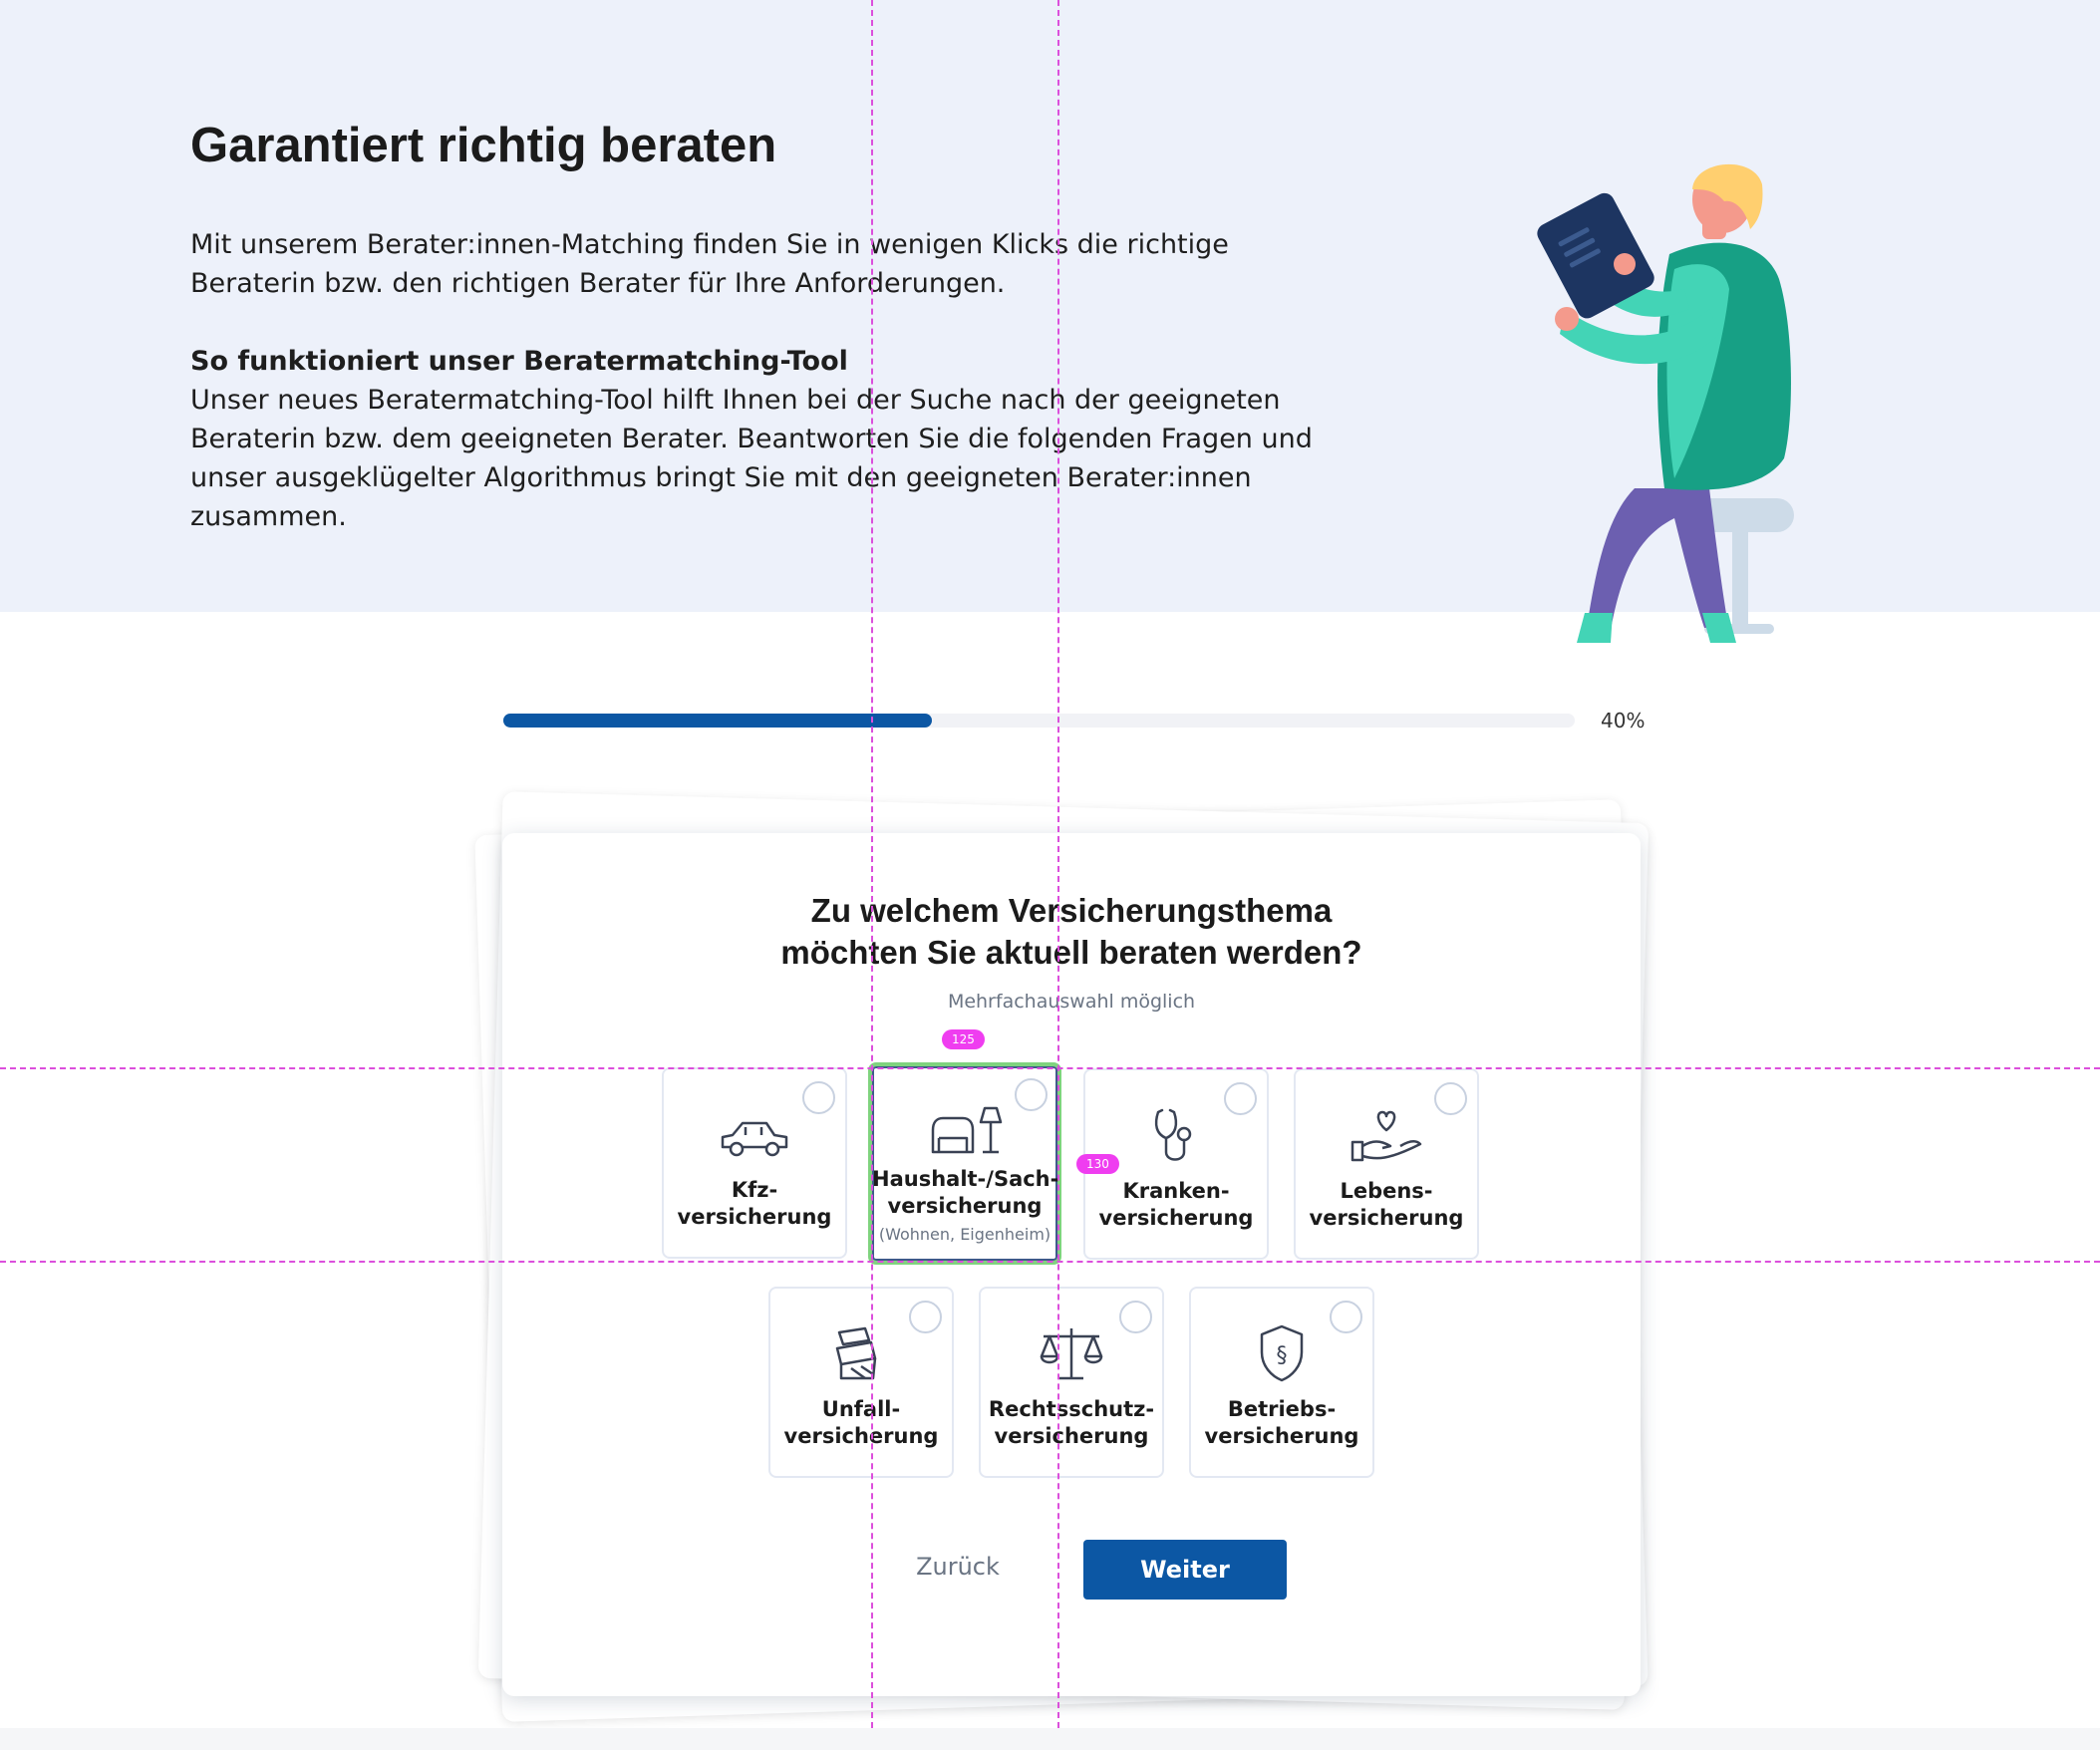 The image size is (2100, 1750). I want to click on back-button: Zurück, so click(958, 1567).